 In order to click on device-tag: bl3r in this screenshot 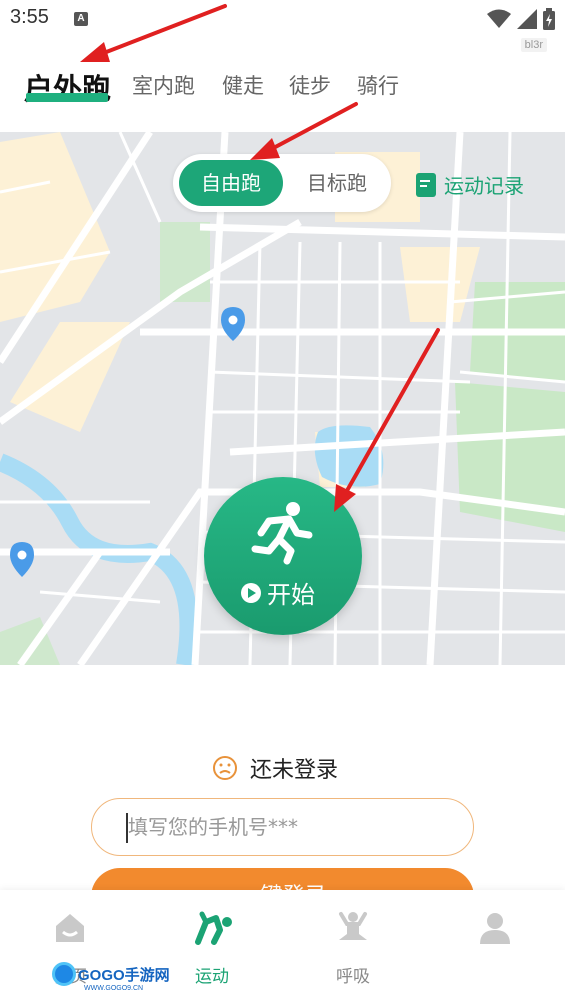, I will do `click(533, 45)`.